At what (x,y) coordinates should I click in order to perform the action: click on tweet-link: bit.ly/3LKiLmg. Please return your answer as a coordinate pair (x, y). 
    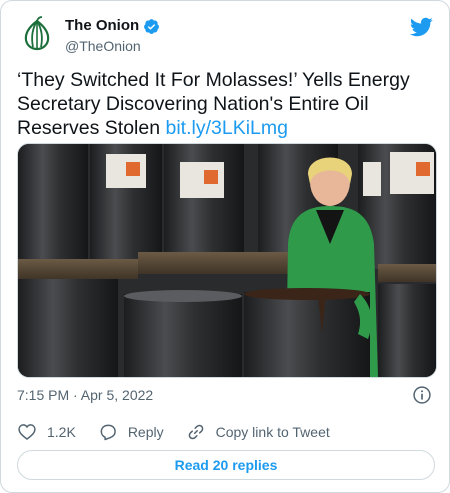
    Looking at the image, I should click on (227, 128).